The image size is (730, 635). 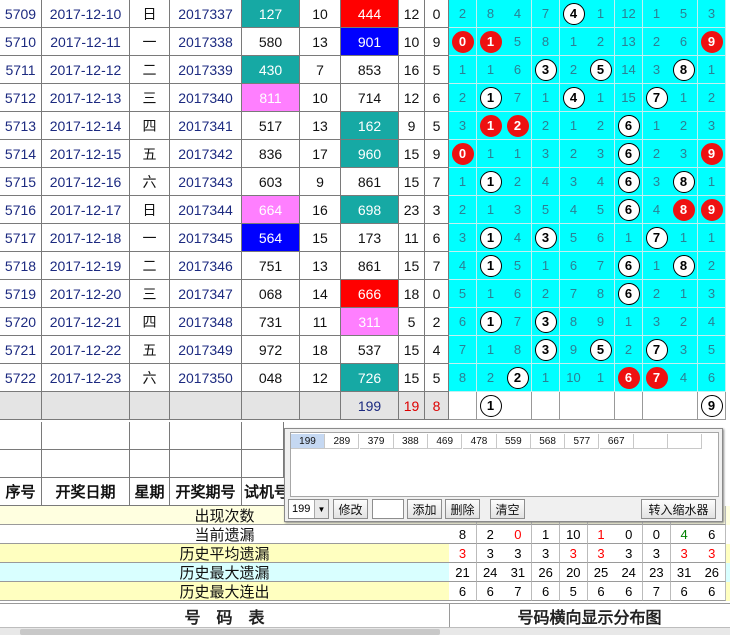 I want to click on distribution-cell: 5, so click(x=601, y=70).